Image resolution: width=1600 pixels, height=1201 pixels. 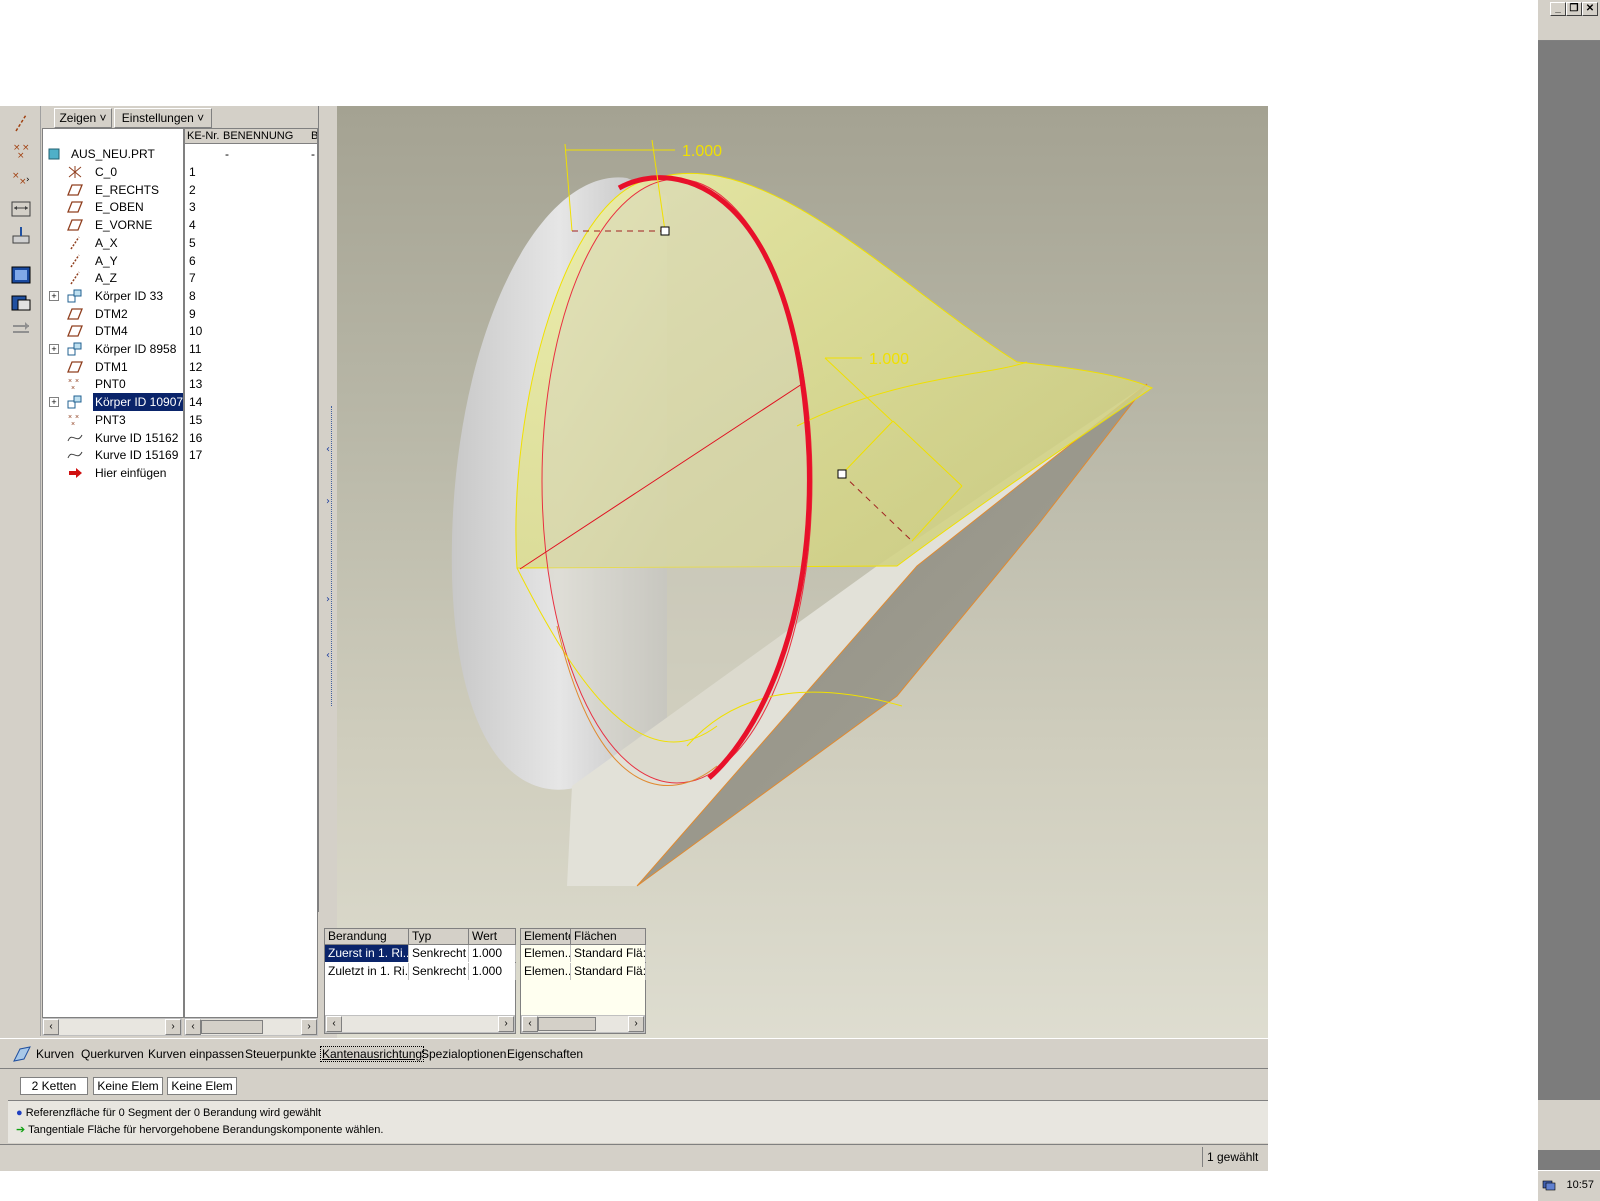 What do you see at coordinates (113, 172) in the screenshot?
I see `tree-item: C_0` at bounding box center [113, 172].